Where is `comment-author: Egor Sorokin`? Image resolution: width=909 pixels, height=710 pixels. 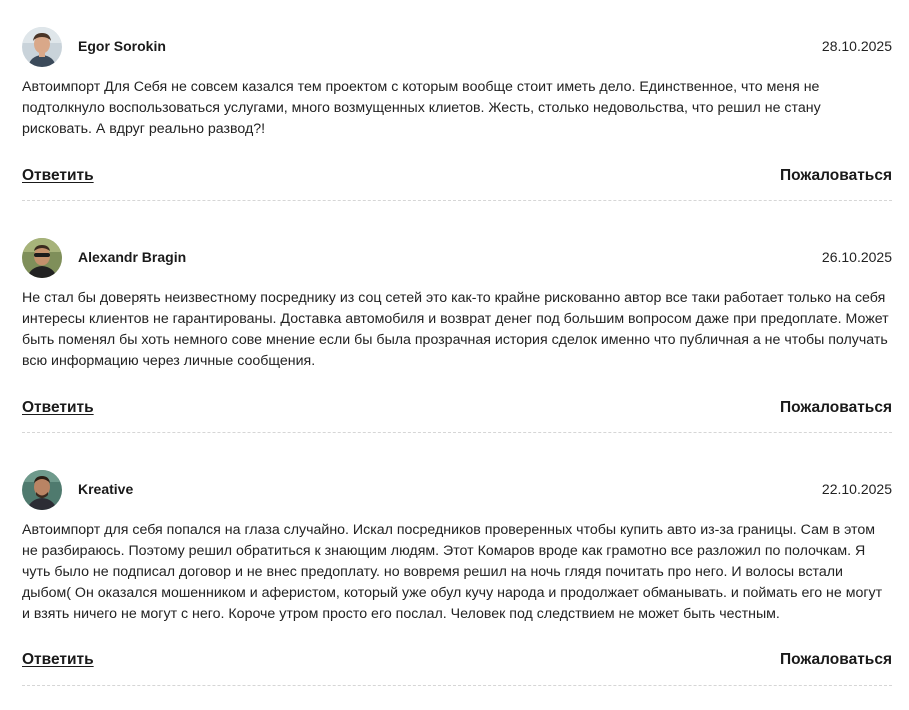 comment-author: Egor Sorokin is located at coordinates (122, 46).